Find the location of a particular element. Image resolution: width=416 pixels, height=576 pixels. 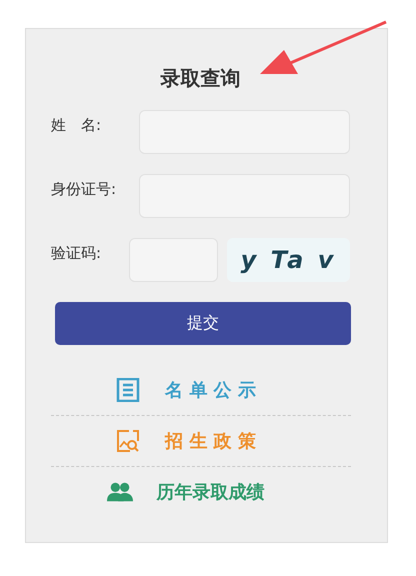

nav-link: 名 单 公 示 is located at coordinates (210, 390).